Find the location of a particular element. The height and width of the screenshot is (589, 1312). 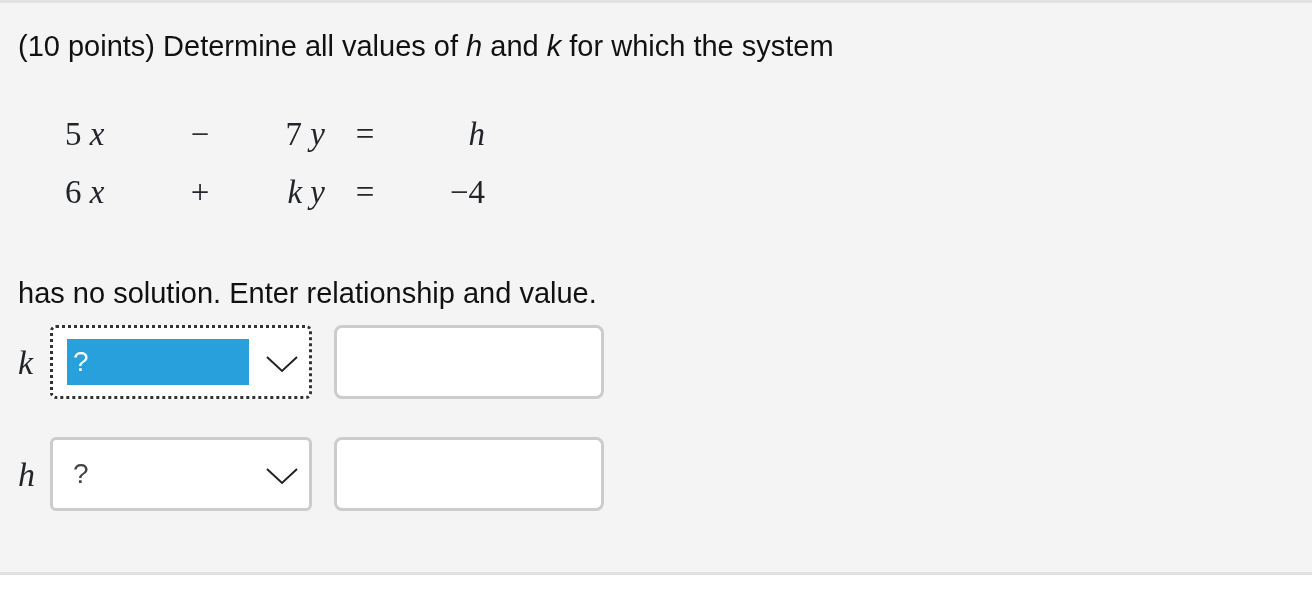

equation-term: k y is located at coordinates (306, 192).